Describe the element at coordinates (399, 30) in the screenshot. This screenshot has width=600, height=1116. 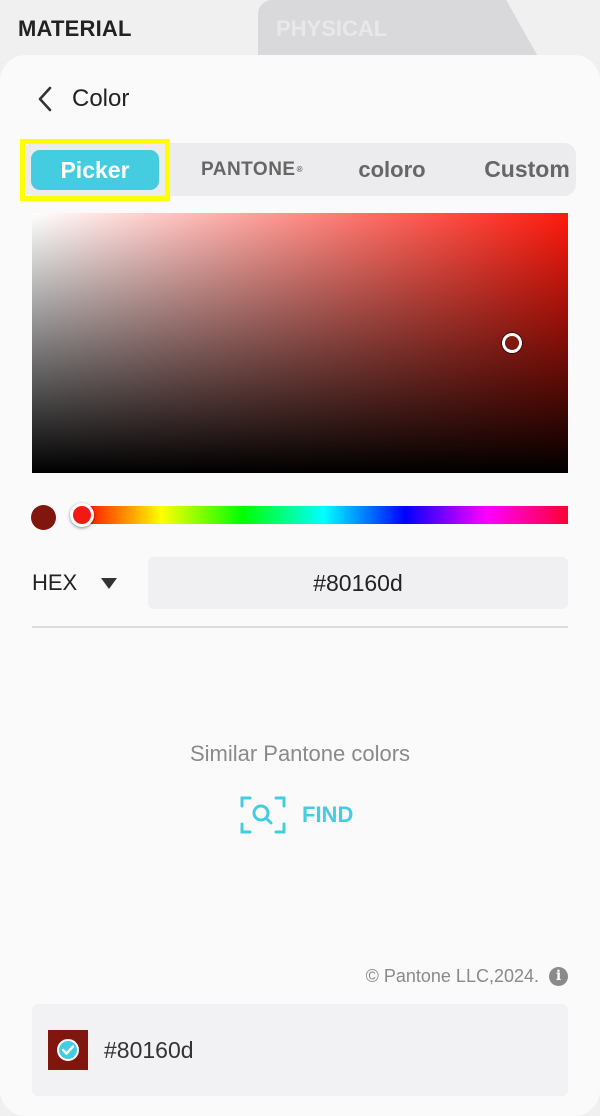
I see `tab-physical: PHYSICAL` at that location.